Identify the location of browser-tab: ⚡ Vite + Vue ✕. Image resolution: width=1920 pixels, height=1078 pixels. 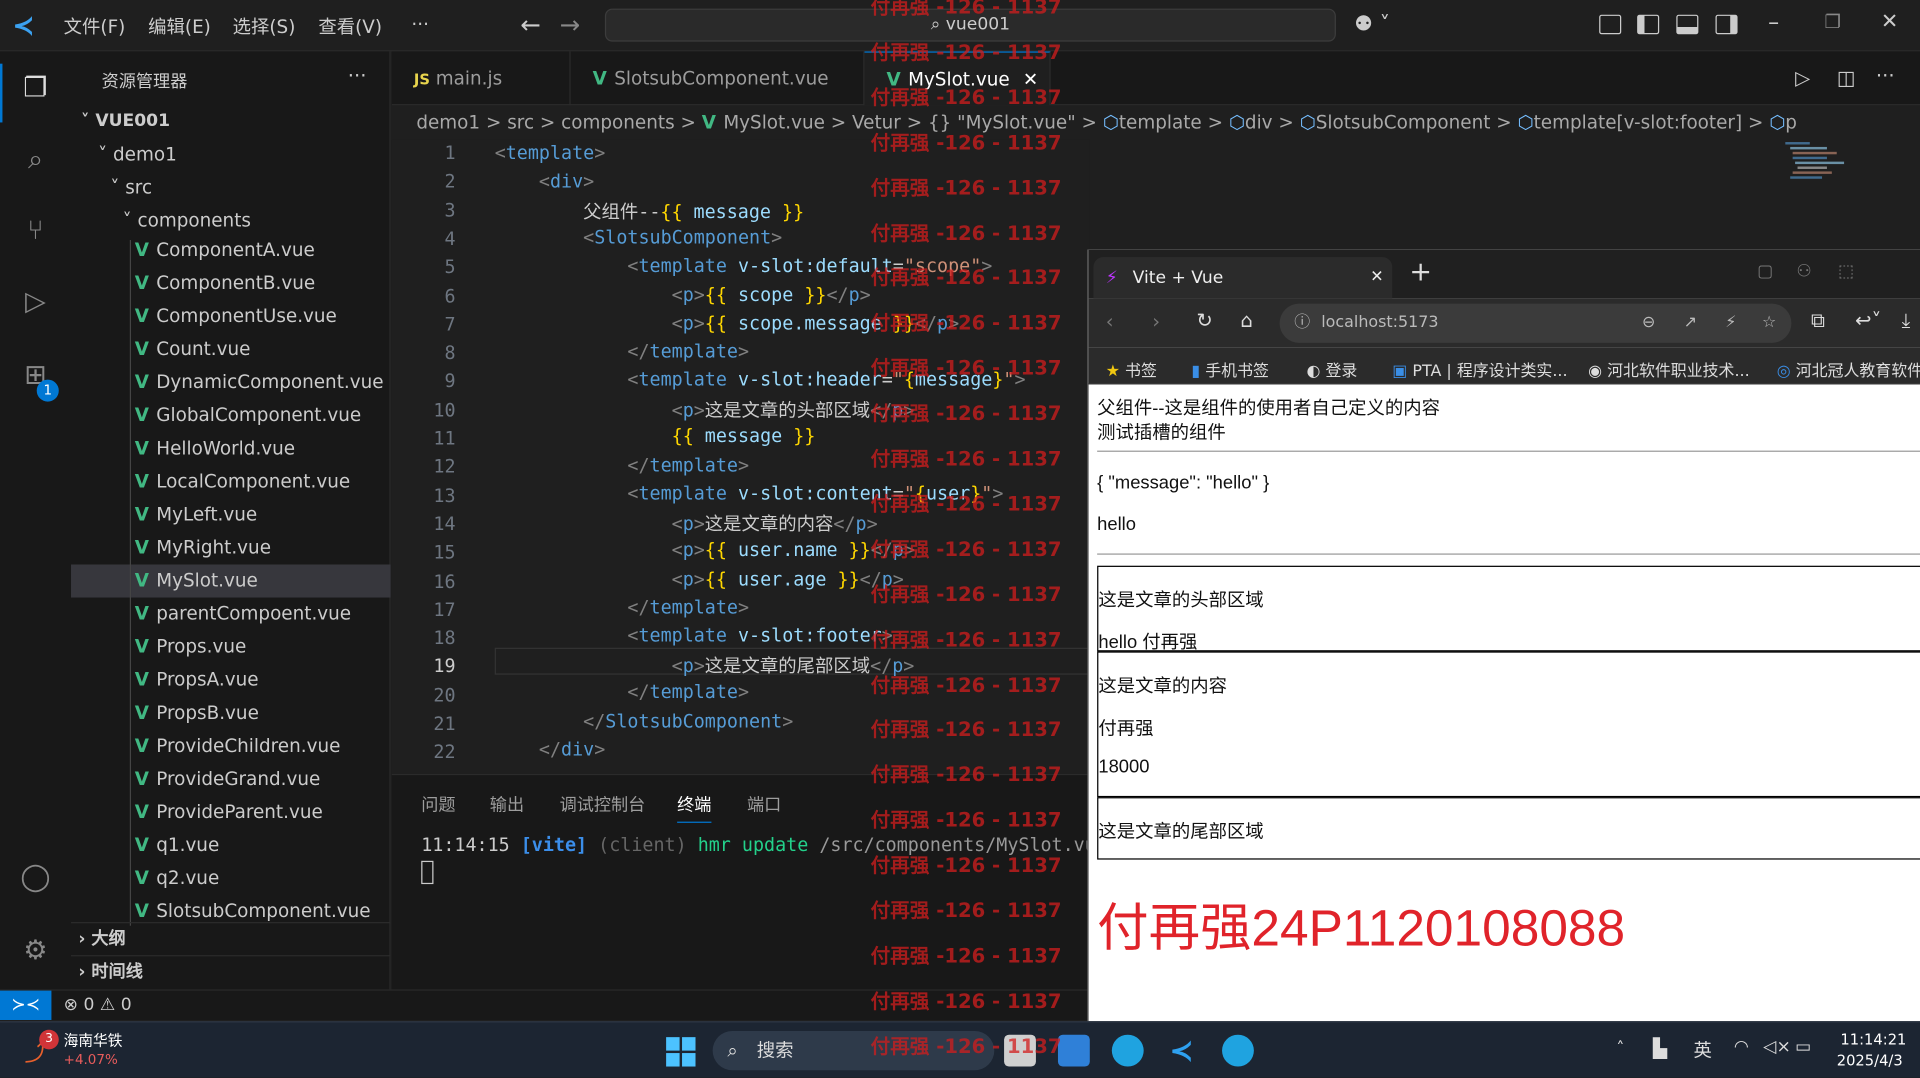
(1243, 278).